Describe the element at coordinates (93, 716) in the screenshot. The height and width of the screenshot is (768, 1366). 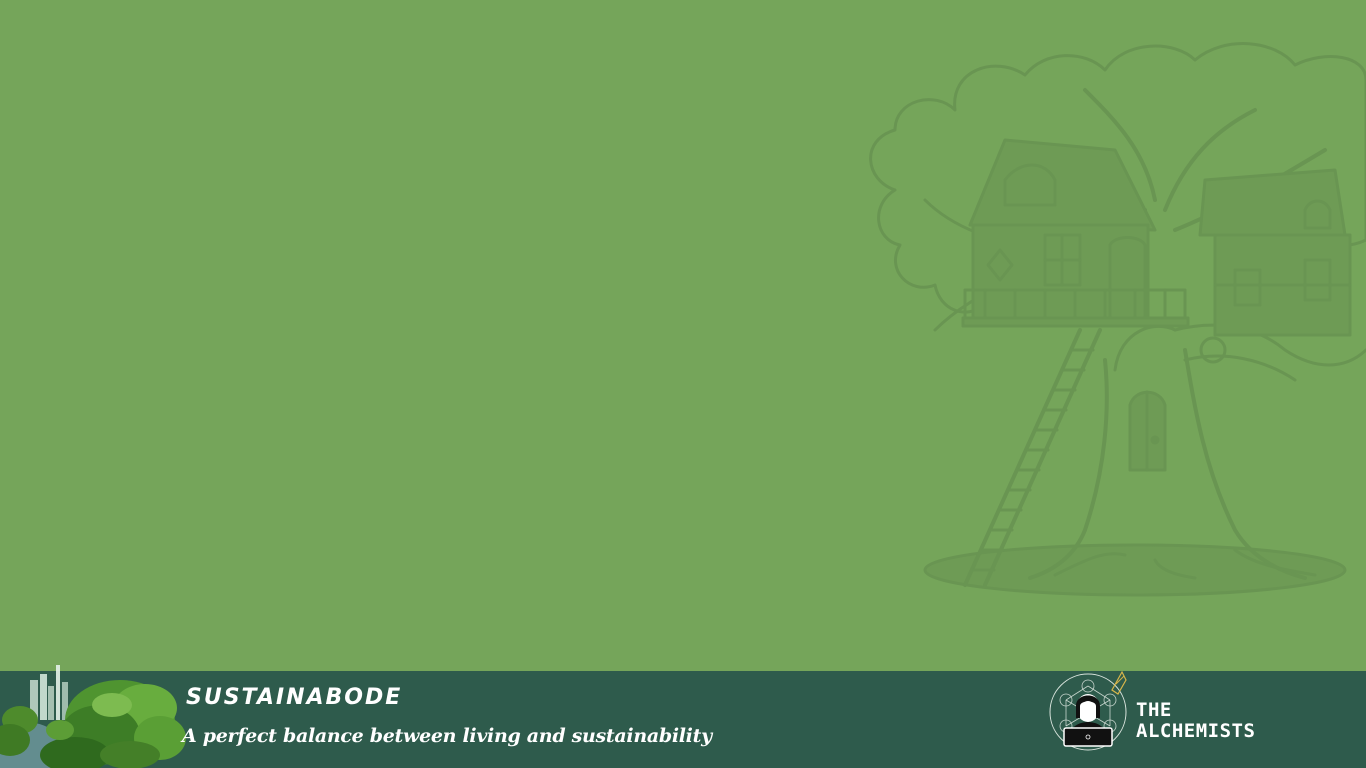
I see `eco-city-illustration` at that location.